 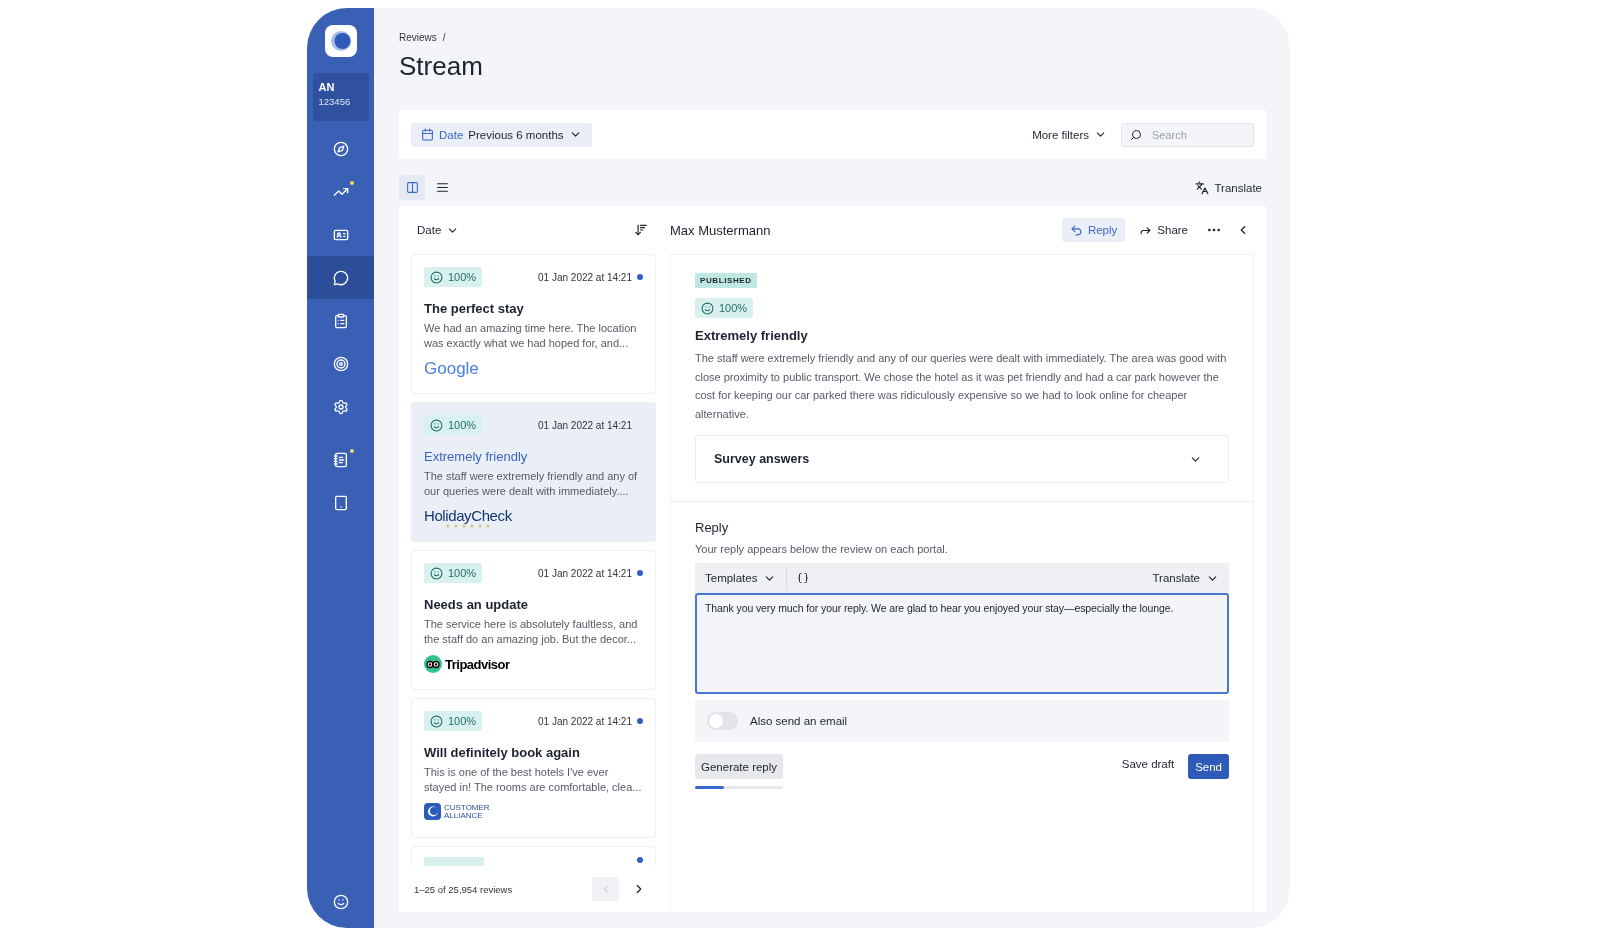 I want to click on review-card: 100% 01 Jan 2022 at 14:21 Extremely friendly The staff were extremely friendly and any of our queries were dealt with immediately.... HolidayCheck, so click(x=533, y=472).